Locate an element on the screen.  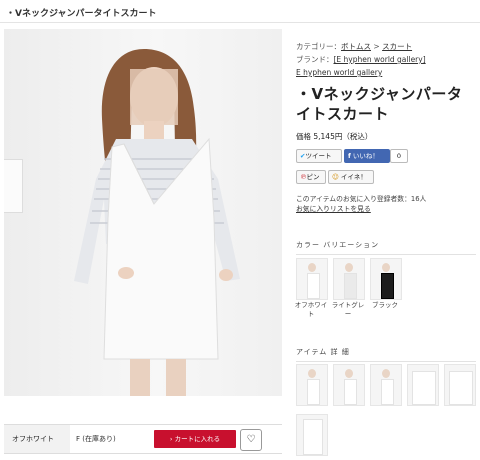
facebook-like-button: f いいね！ is located at coordinates (367, 156).